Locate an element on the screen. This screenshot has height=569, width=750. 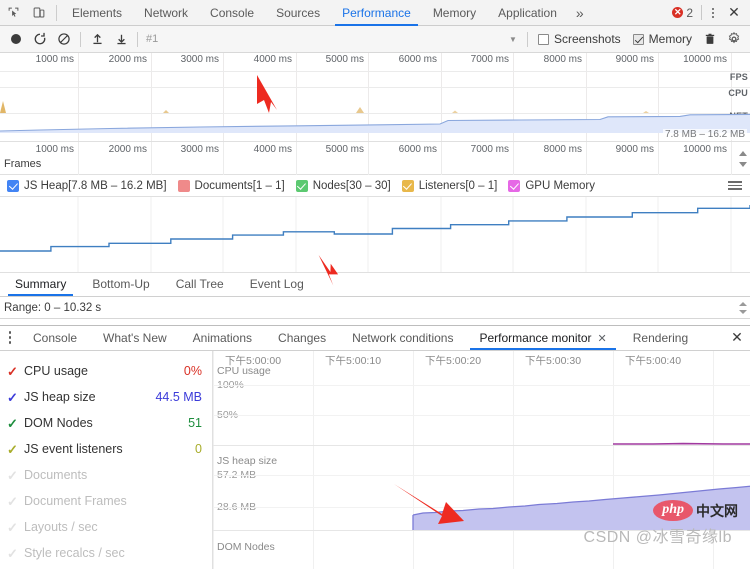
close-drawer-button: ✕ is located at coordinates (737, 337).